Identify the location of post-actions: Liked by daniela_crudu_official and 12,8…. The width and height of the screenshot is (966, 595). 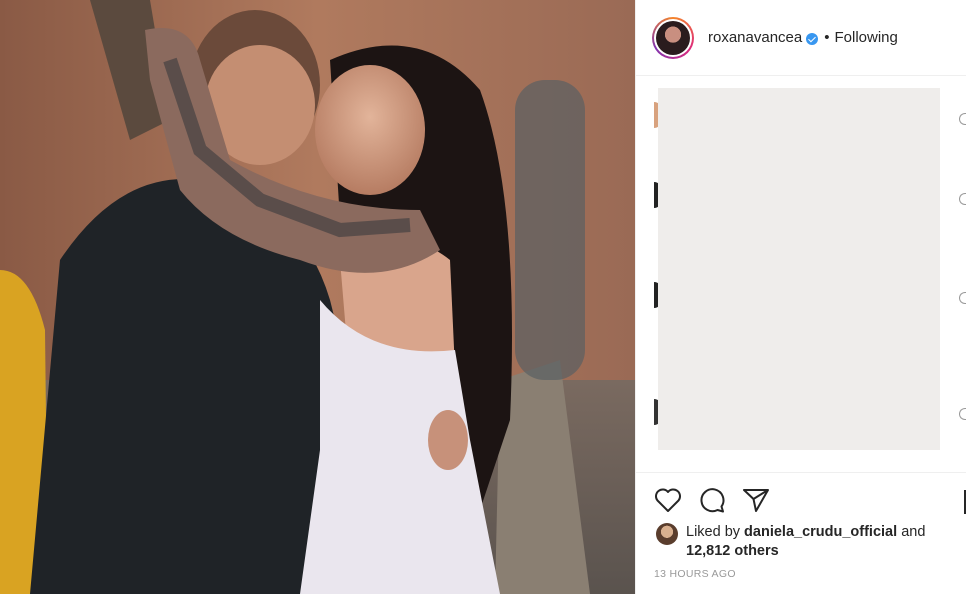
(801, 533).